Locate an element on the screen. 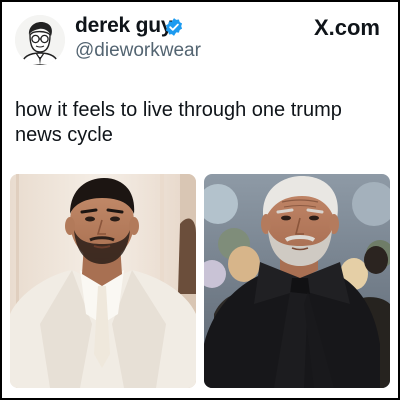  author-handle: @dieworkwear is located at coordinates (138, 51).